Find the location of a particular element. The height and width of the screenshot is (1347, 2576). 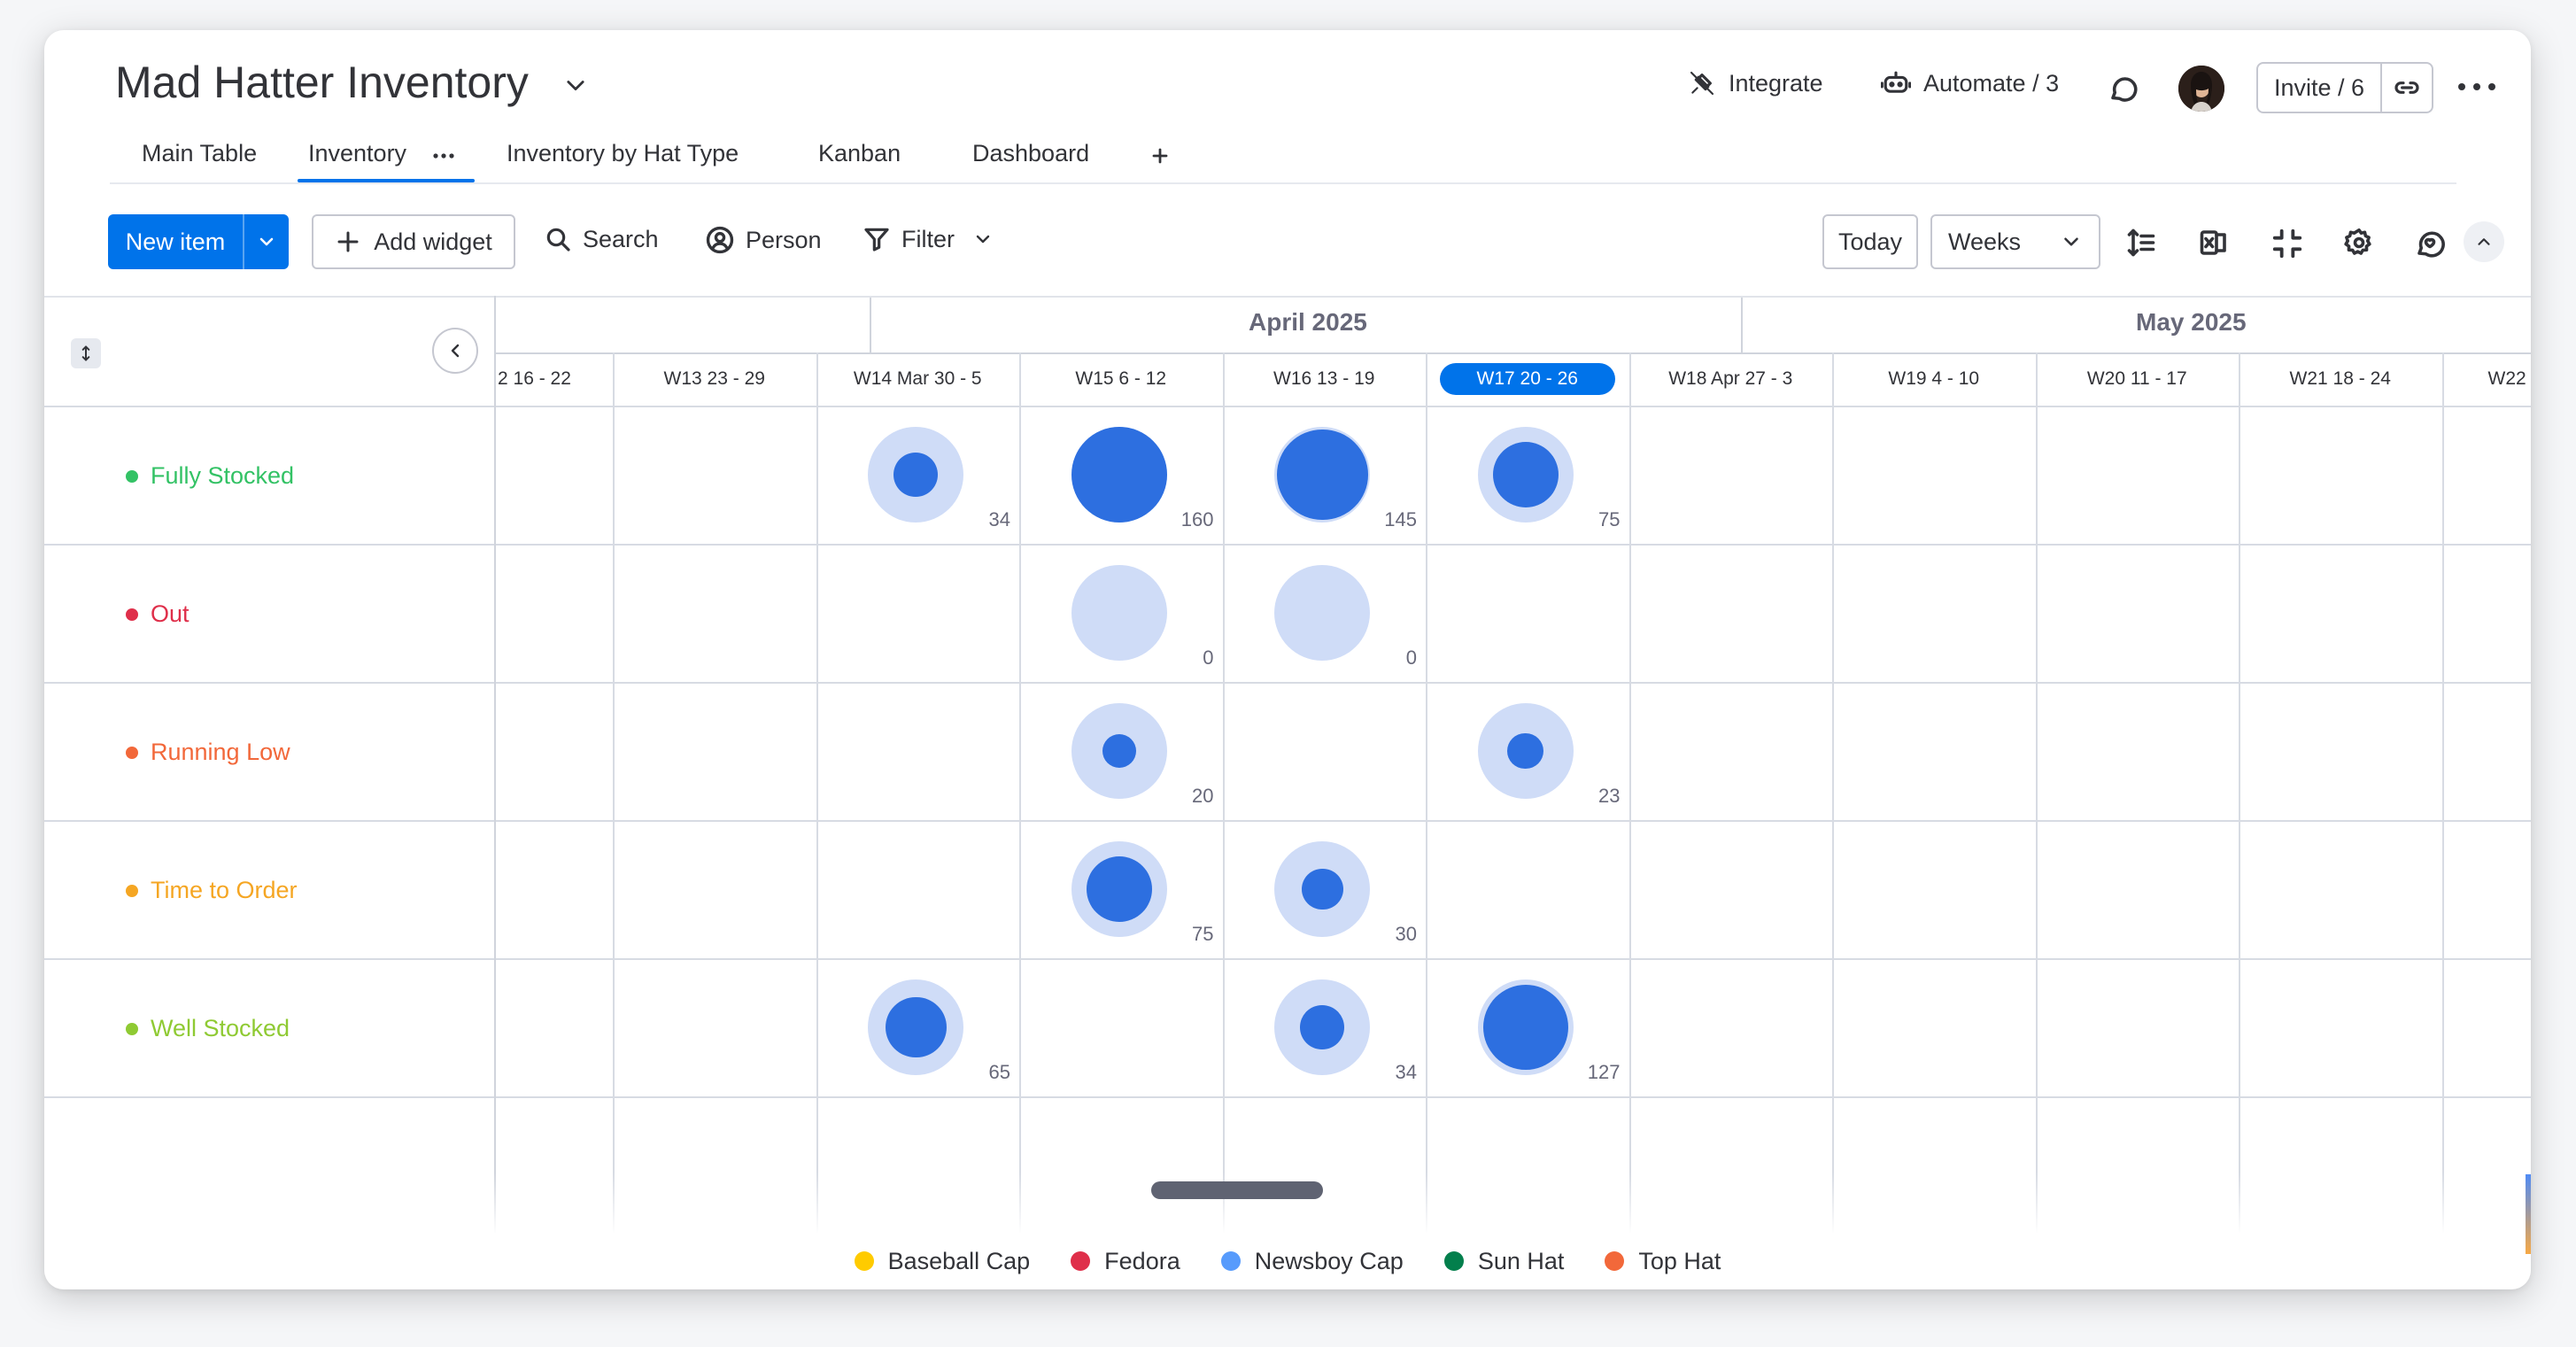

week-header: 2 16 - 22 is located at coordinates (534, 378).